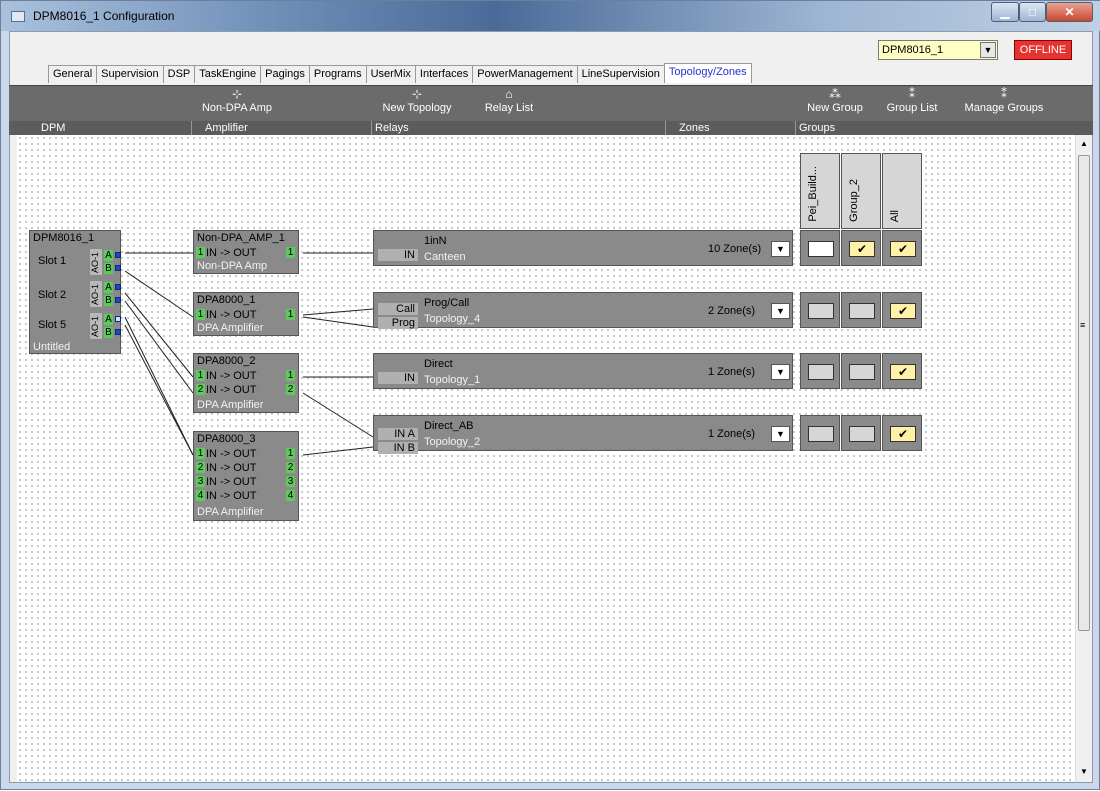 The image size is (1100, 791). What do you see at coordinates (398, 448) in the screenshot?
I see `relay-input-label: IN B` at bounding box center [398, 448].